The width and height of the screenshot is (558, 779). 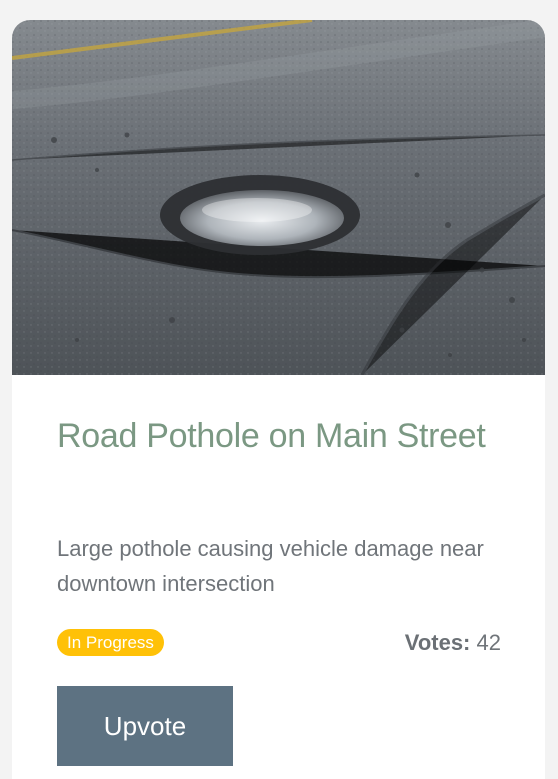 I want to click on issue-meta: In Progress Votes: 42, so click(x=279, y=643).